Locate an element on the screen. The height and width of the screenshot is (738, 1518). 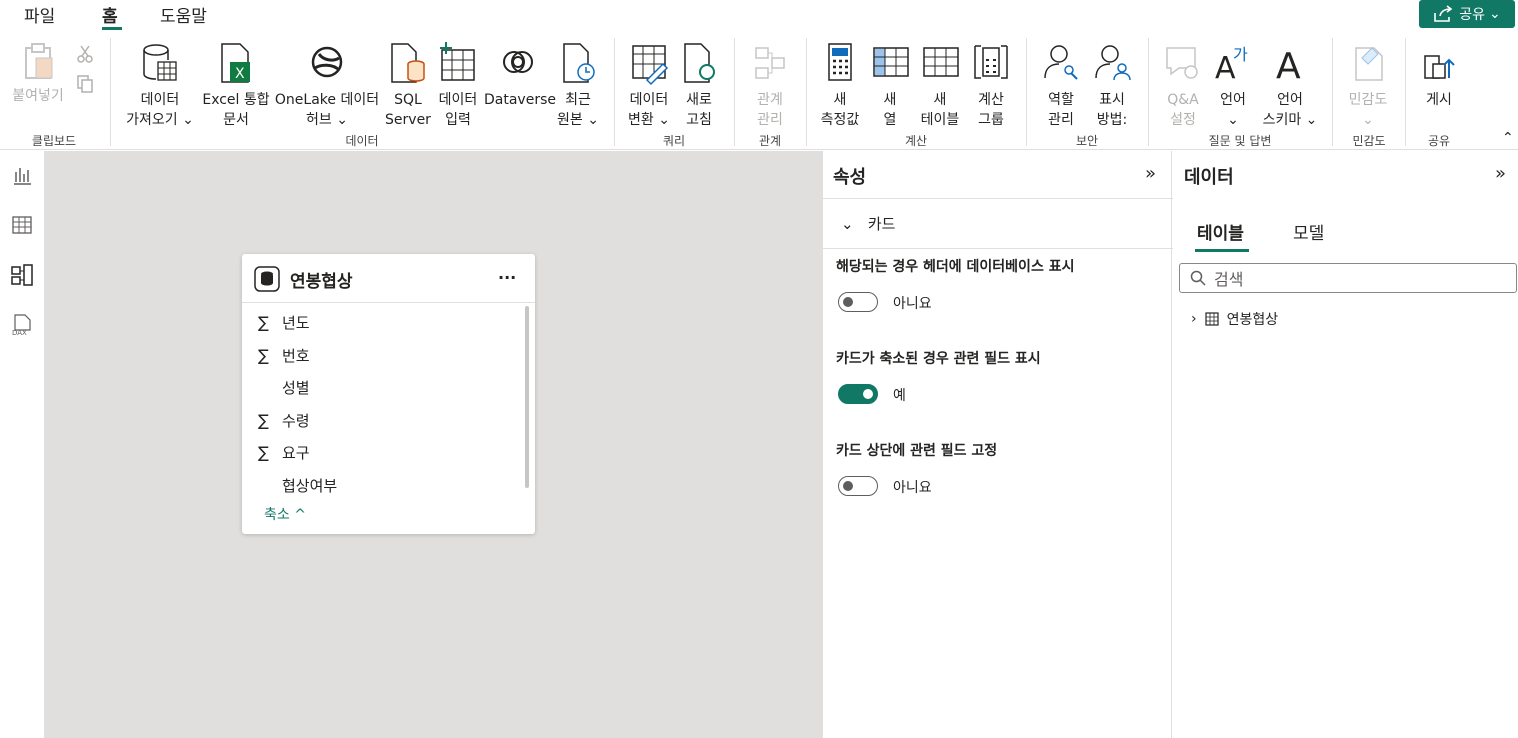
transform-label: 데이터 is located at coordinates (649, 100).